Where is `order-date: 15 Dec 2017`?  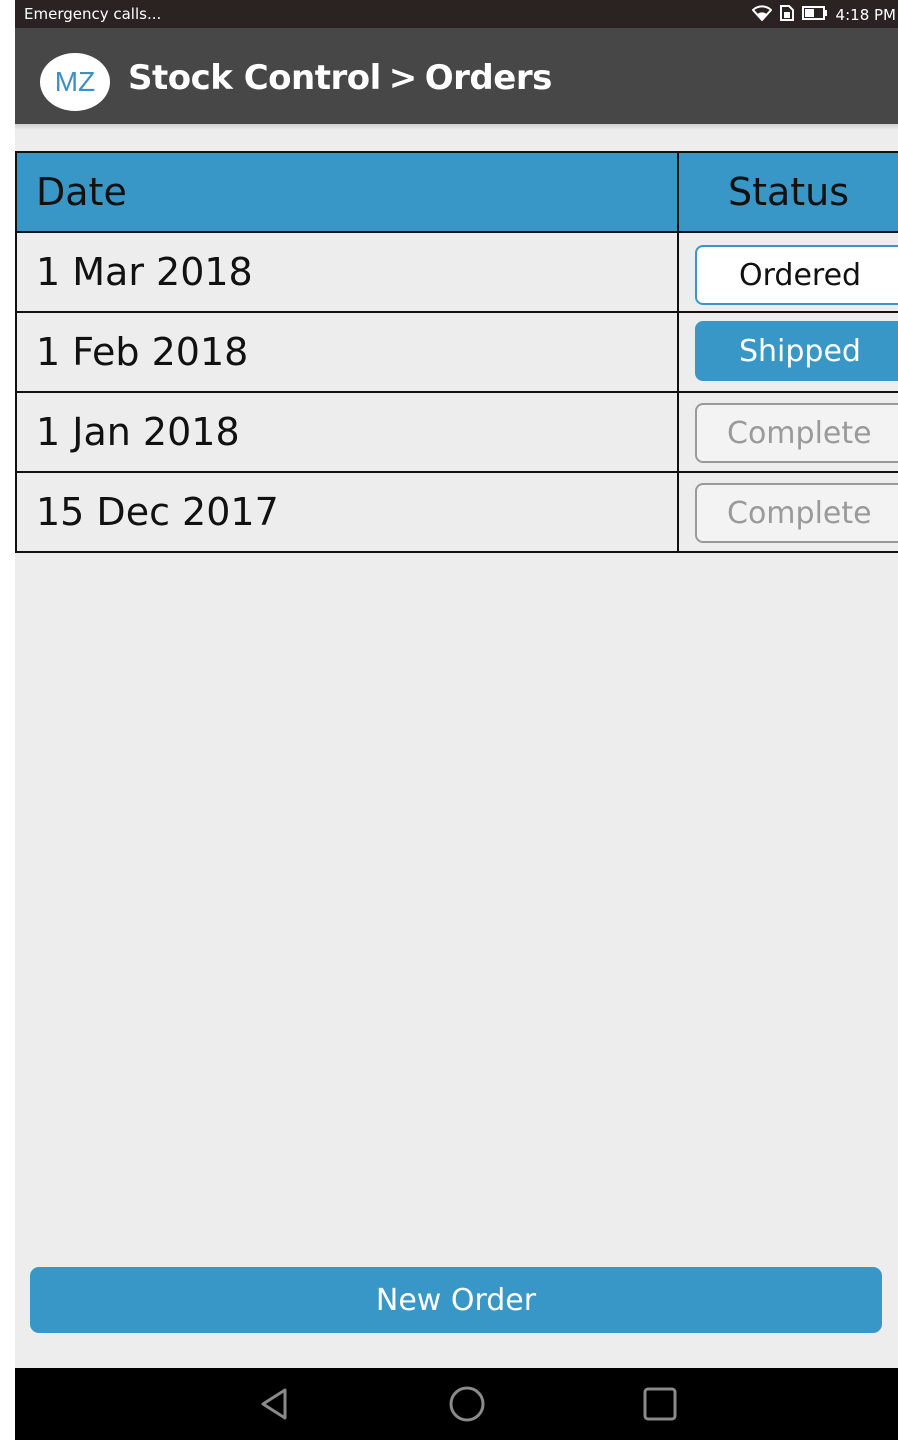
order-date: 15 Dec 2017 is located at coordinates (348, 512).